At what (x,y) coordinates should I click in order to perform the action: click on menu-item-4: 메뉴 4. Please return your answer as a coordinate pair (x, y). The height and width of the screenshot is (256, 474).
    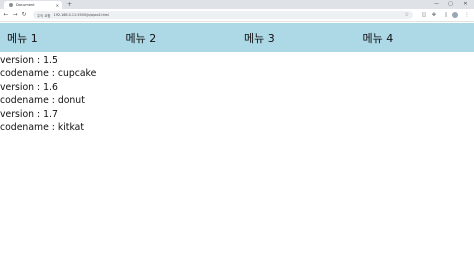
    Looking at the image, I should click on (415, 38).